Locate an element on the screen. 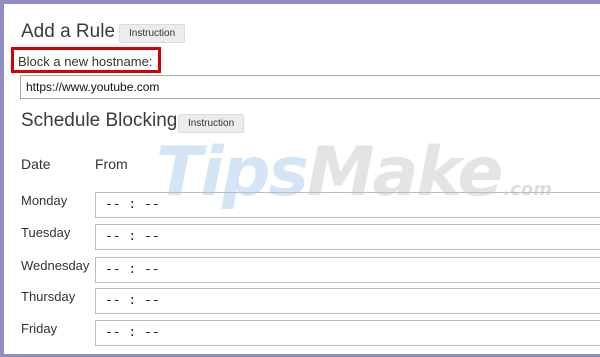 Image resolution: width=600 pixels, height=357 pixels. schedule-blocking-title: Schedule Blocking is located at coordinates (99, 120).